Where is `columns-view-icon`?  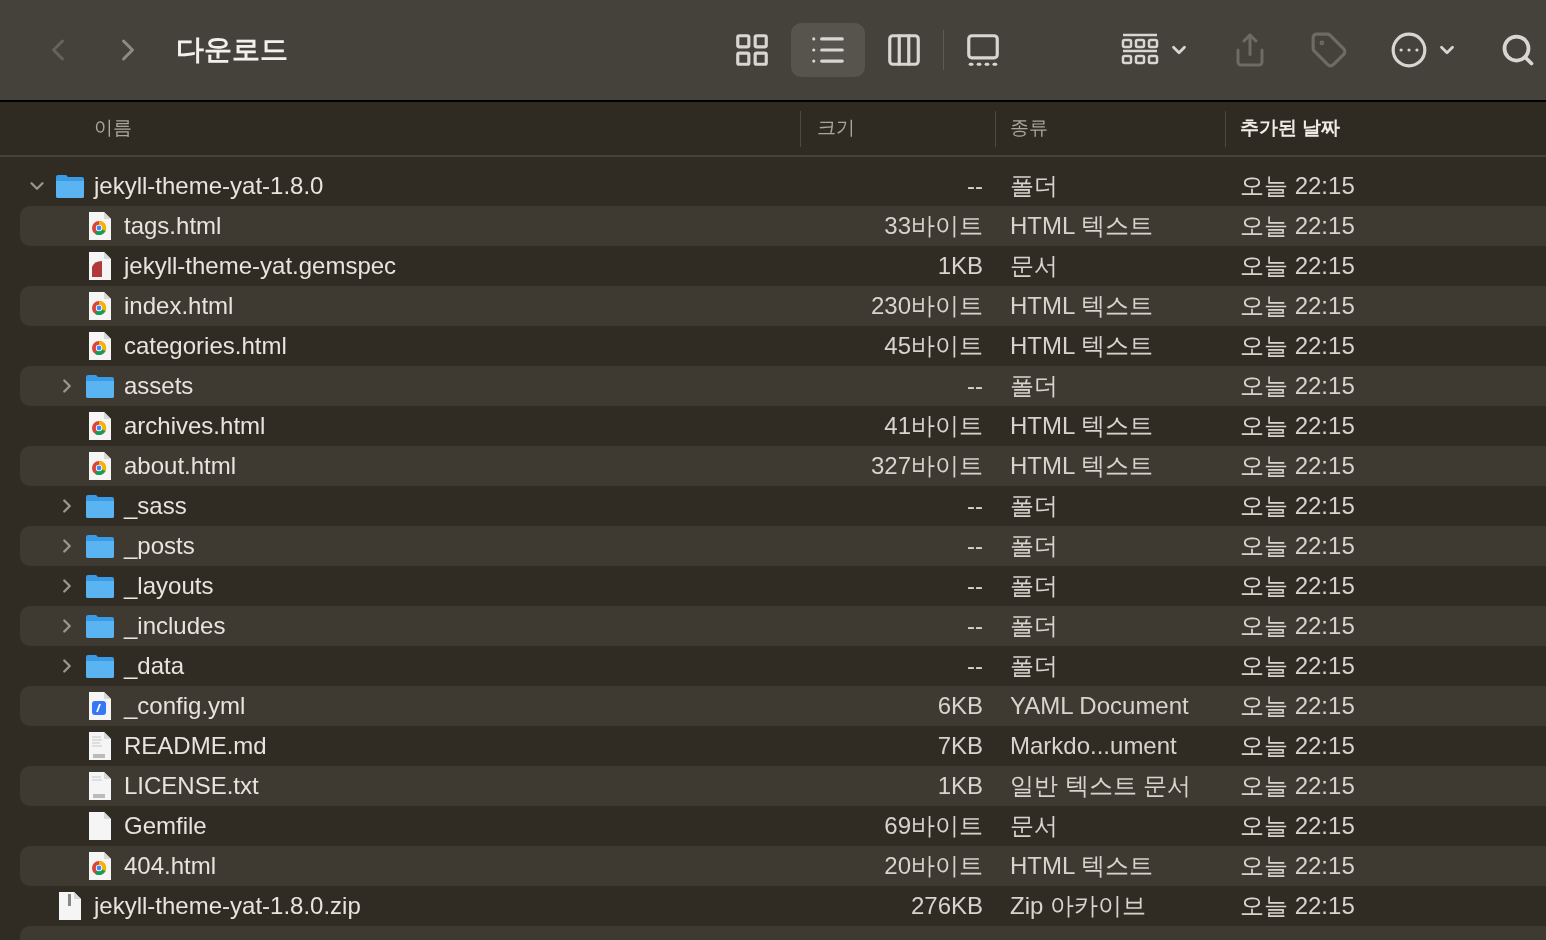
columns-view-icon is located at coordinates (904, 50).